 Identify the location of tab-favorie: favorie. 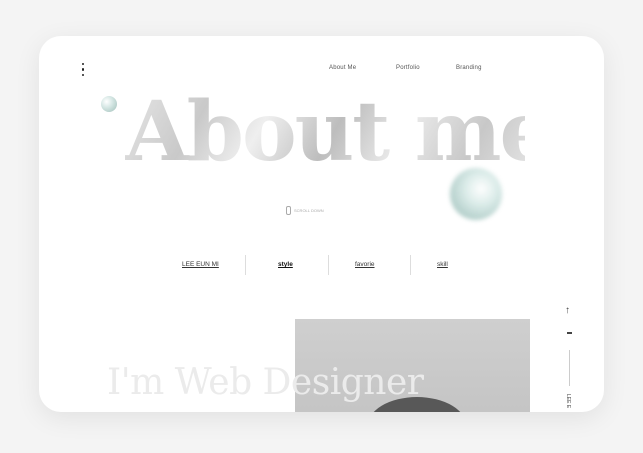
(365, 264).